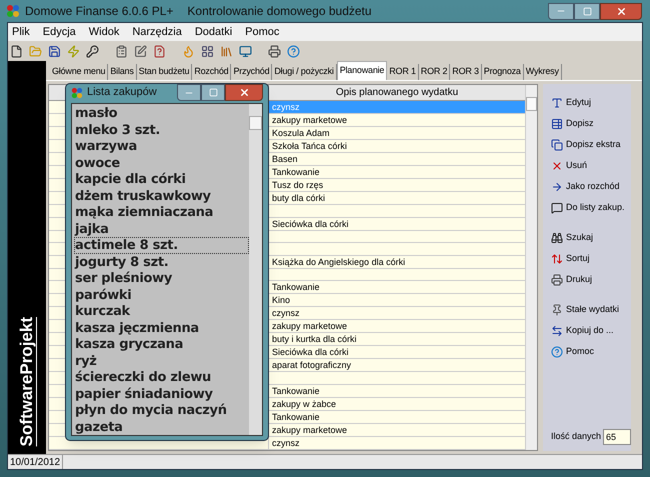 The image size is (650, 477). What do you see at coordinates (161, 344) in the screenshot?
I see `list-item: kasza gryczana` at bounding box center [161, 344].